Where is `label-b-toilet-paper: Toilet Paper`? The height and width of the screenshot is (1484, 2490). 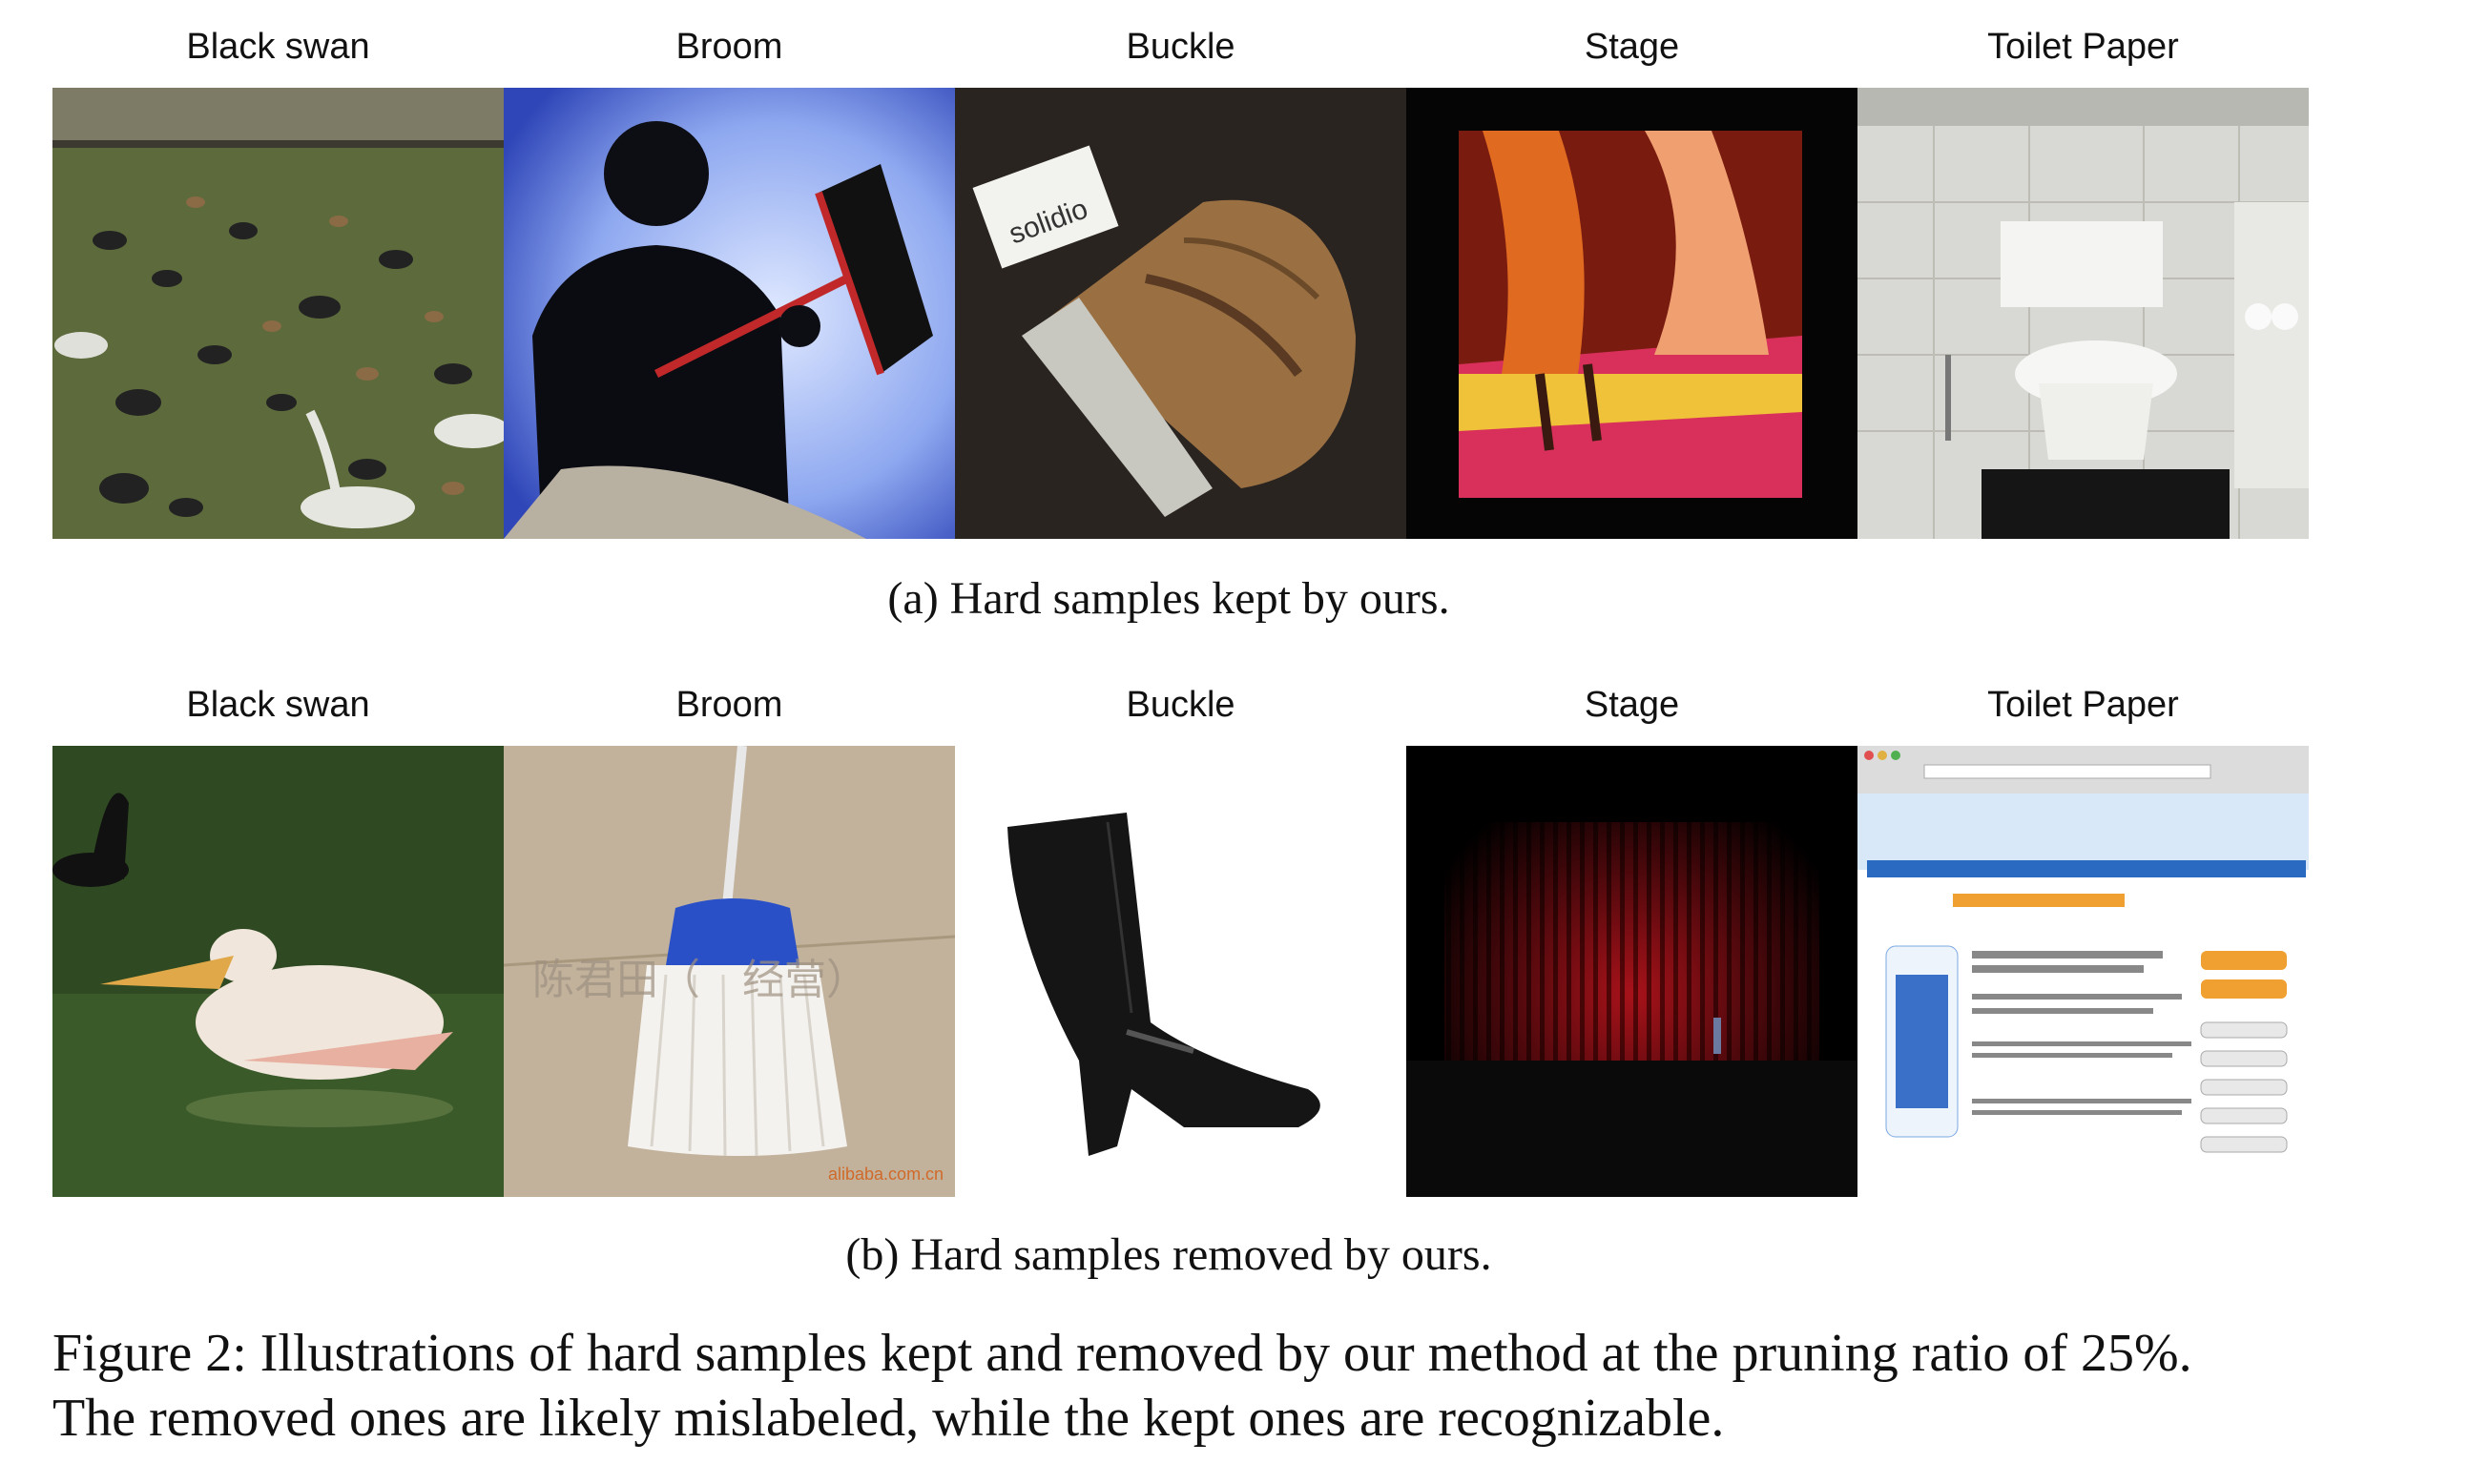
label-b-toilet-paper: Toilet Paper is located at coordinates (2083, 705).